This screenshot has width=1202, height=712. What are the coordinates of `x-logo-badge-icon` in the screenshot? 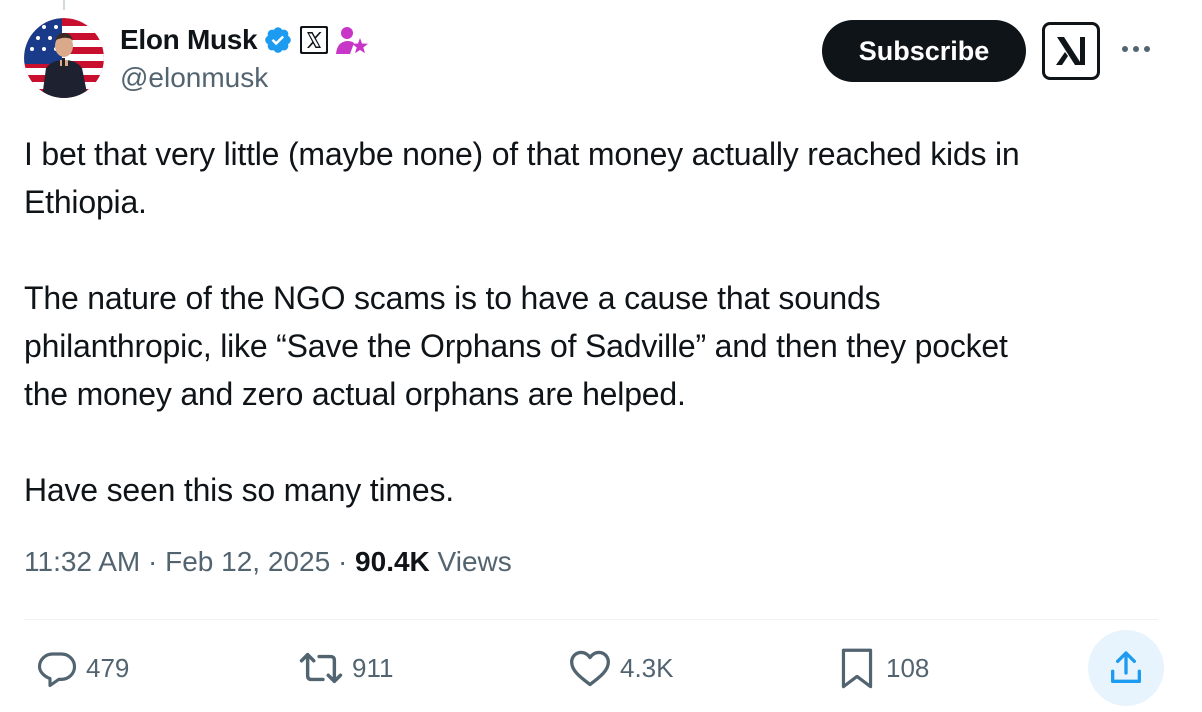 It's located at (314, 40).